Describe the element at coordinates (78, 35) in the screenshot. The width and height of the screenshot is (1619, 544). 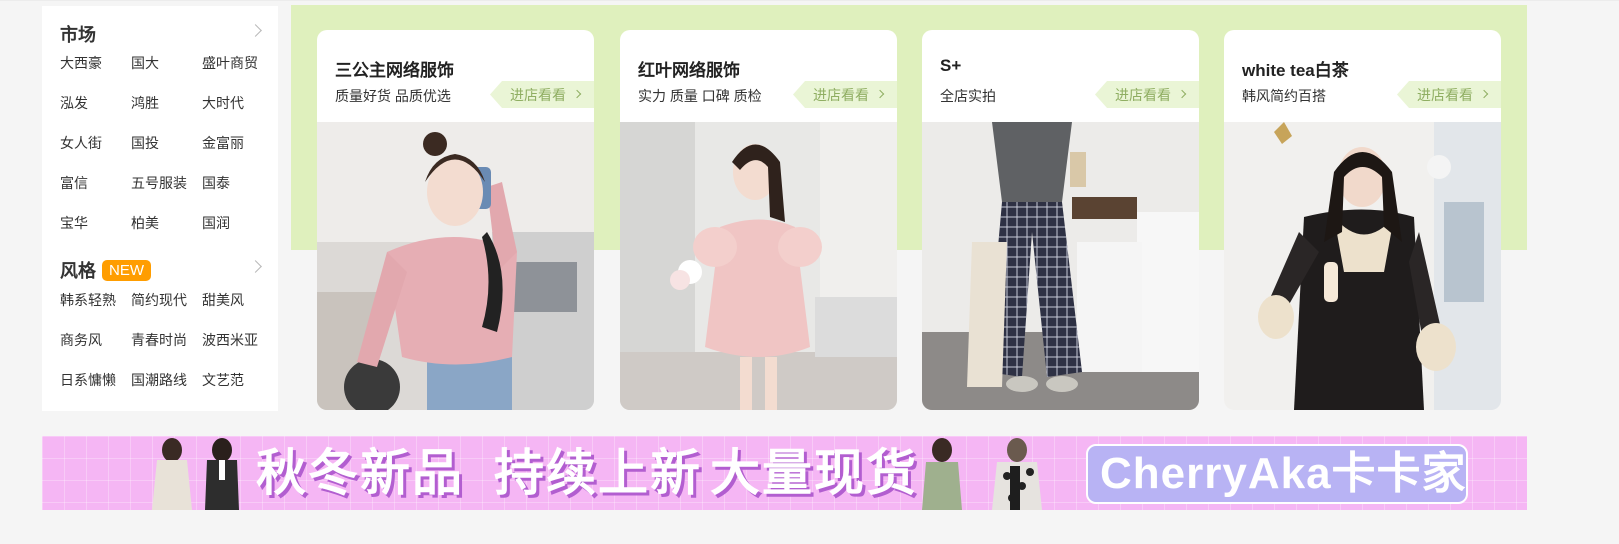
I see `market-title: 市场` at that location.